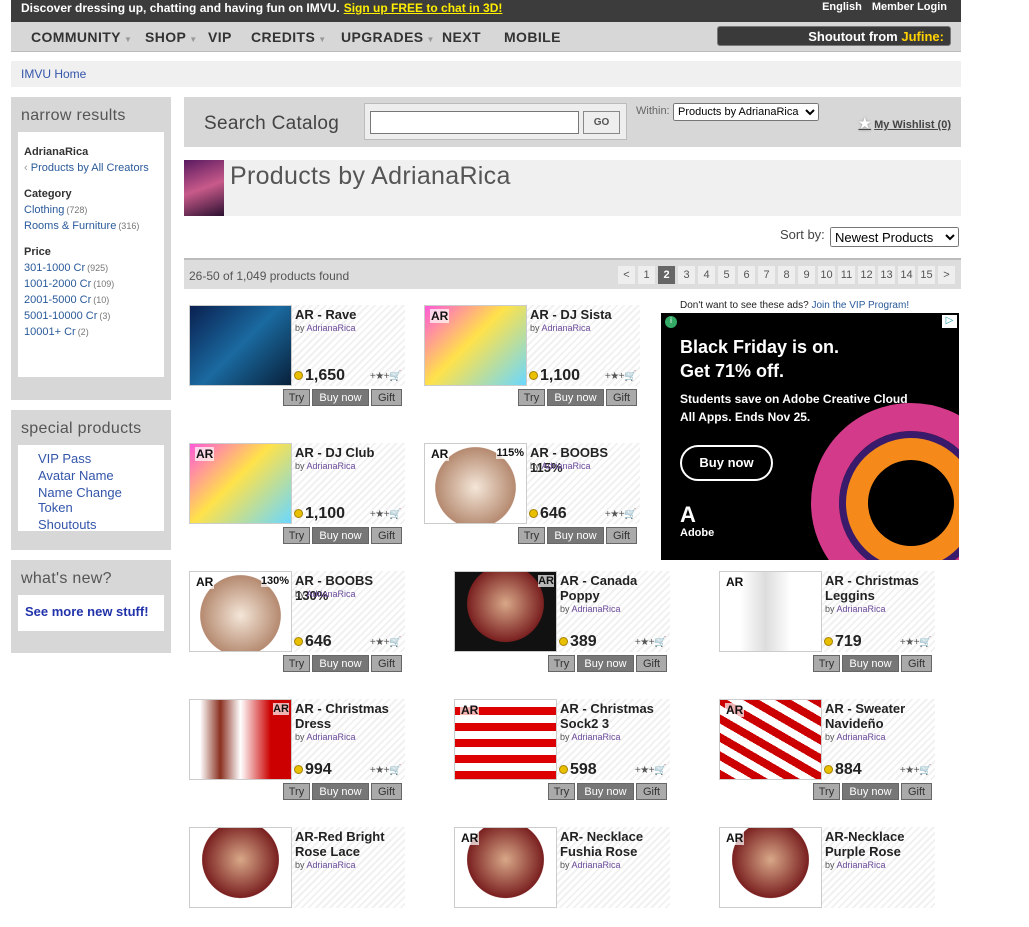 This screenshot has width=1029, height=927. What do you see at coordinates (766, 275) in the screenshot?
I see `page-link: 7` at bounding box center [766, 275].